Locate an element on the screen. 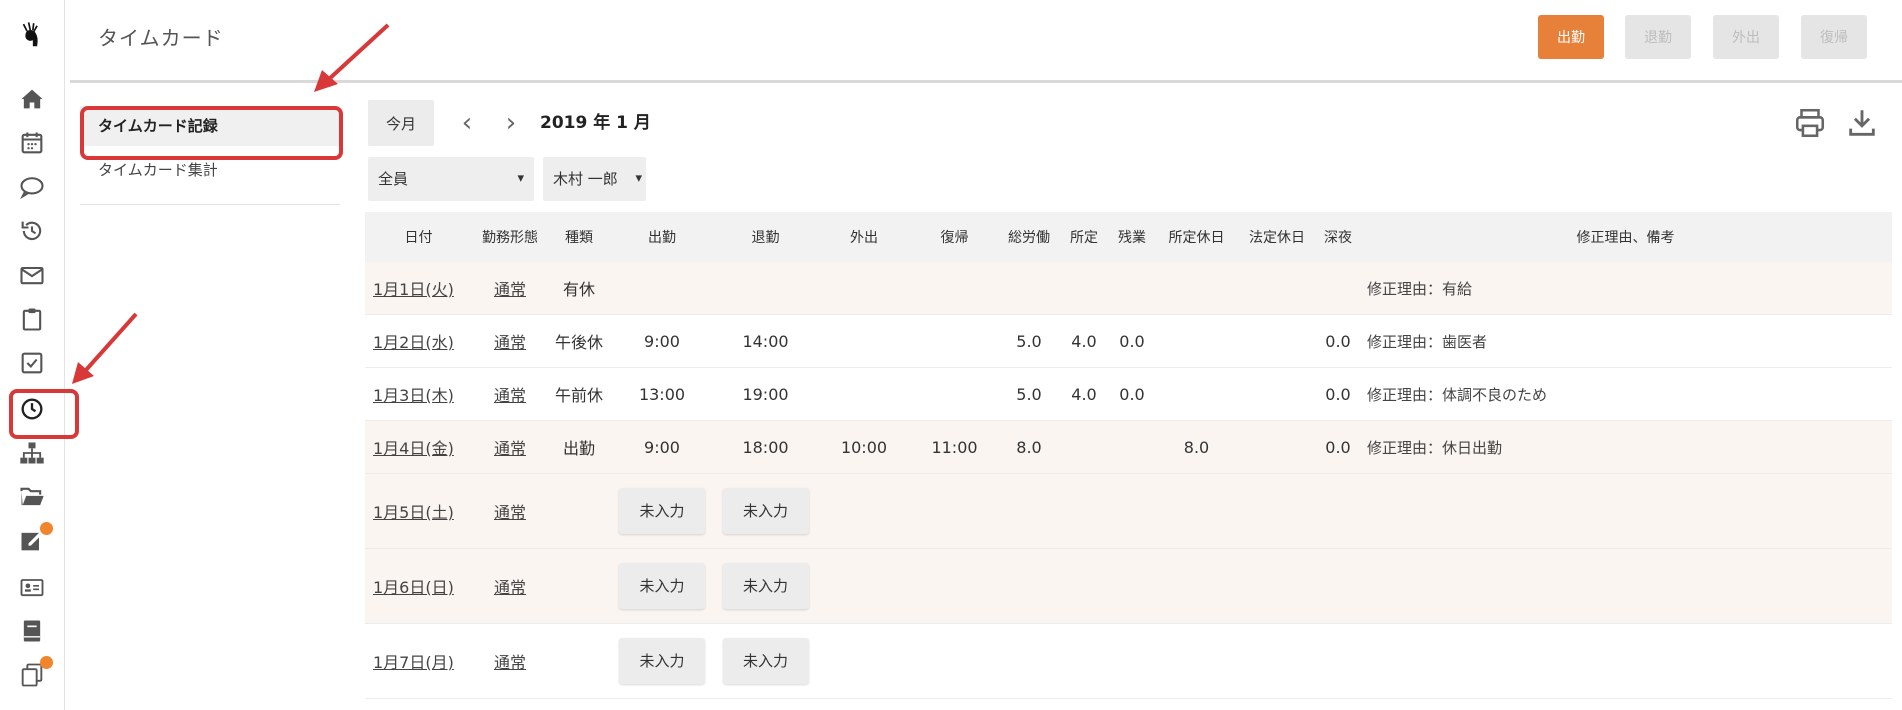  submenu-divider is located at coordinates (210, 204).